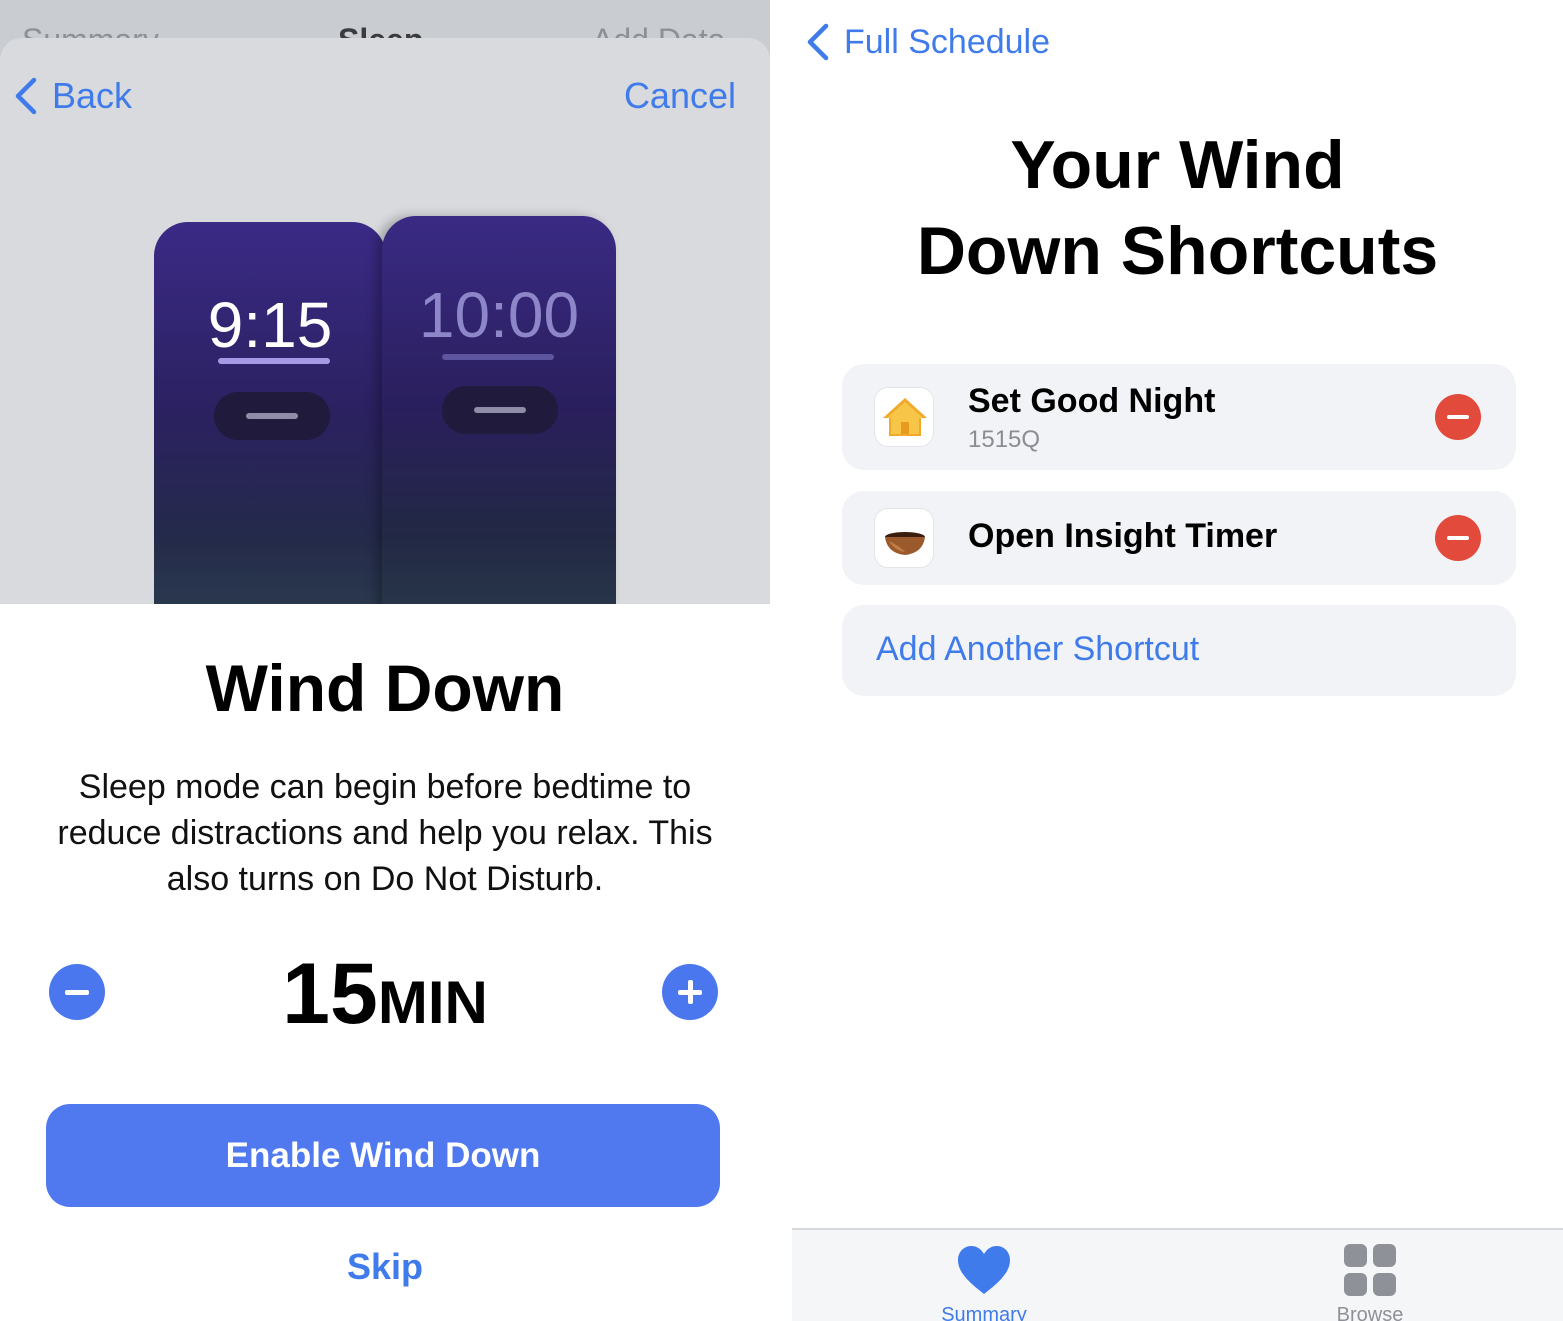  Describe the element at coordinates (385, 688) in the screenshot. I see `page-title: Wind Down` at that location.